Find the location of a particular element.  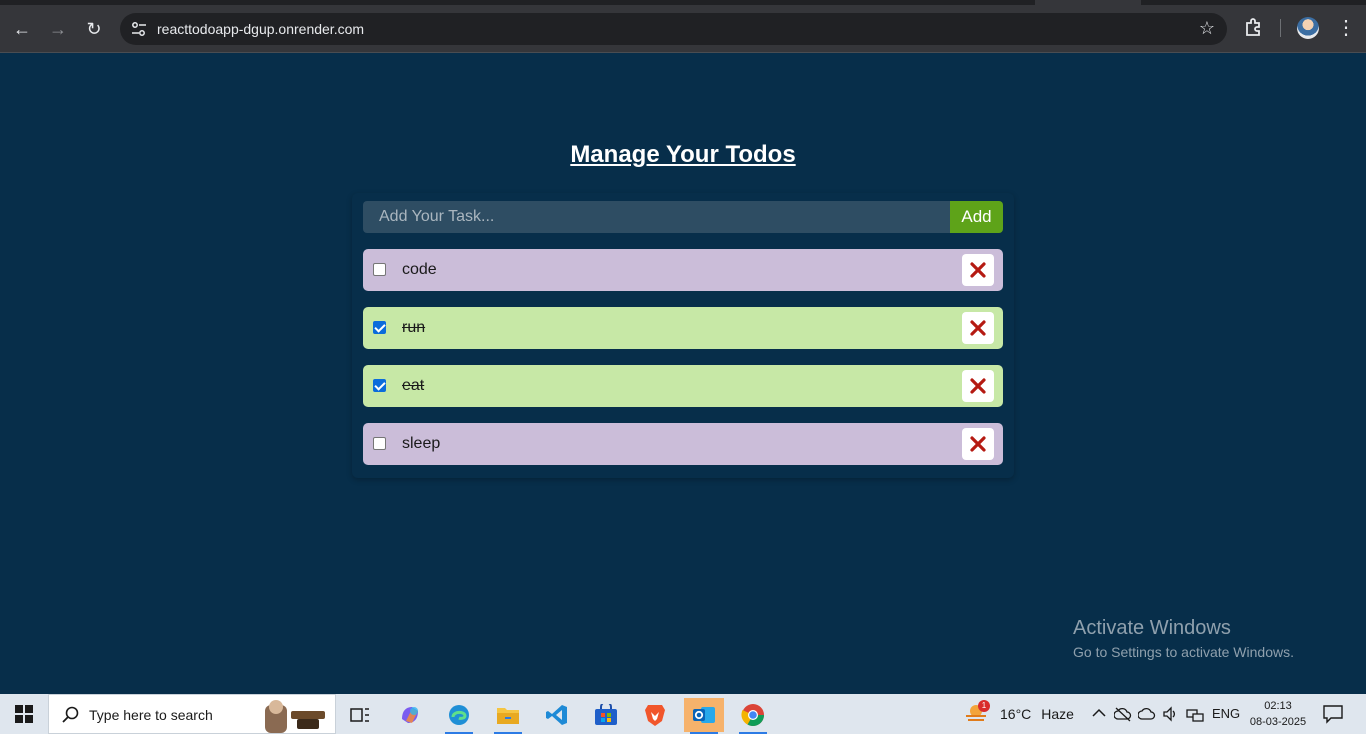

todo-item: code is located at coordinates (683, 270).